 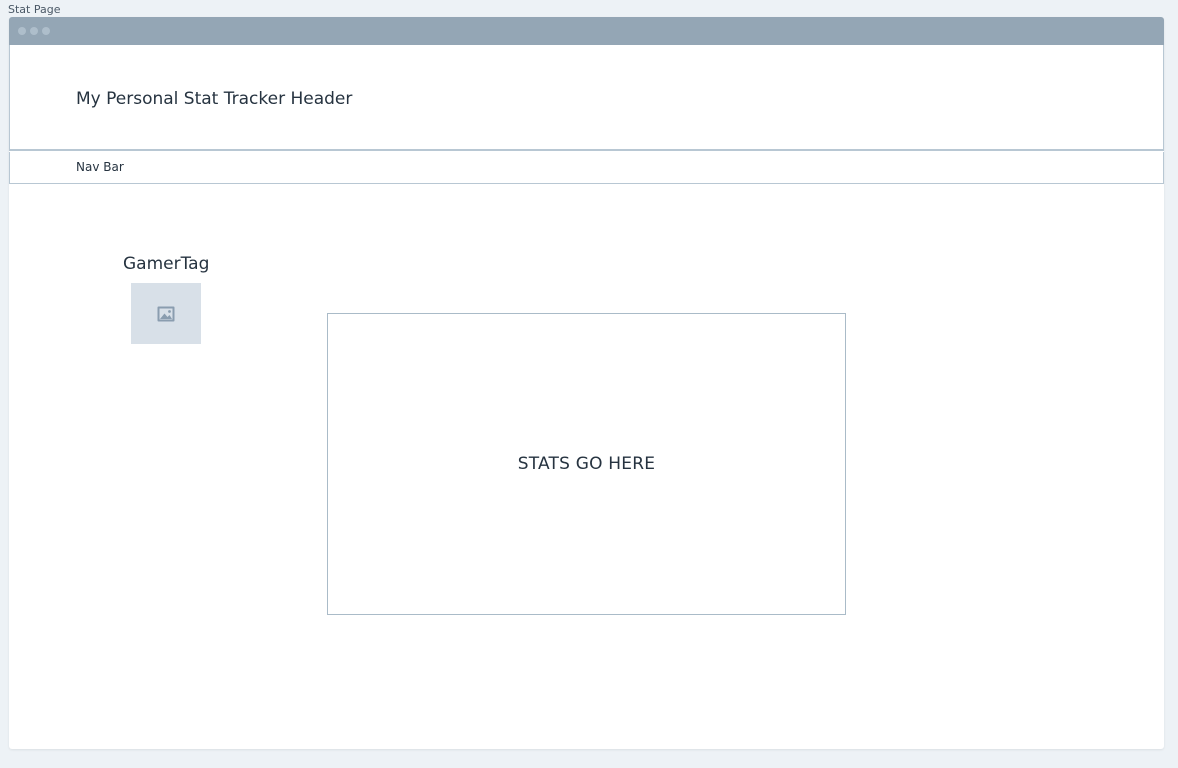 What do you see at coordinates (34, 31) in the screenshot?
I see `window-minimize-dot` at bounding box center [34, 31].